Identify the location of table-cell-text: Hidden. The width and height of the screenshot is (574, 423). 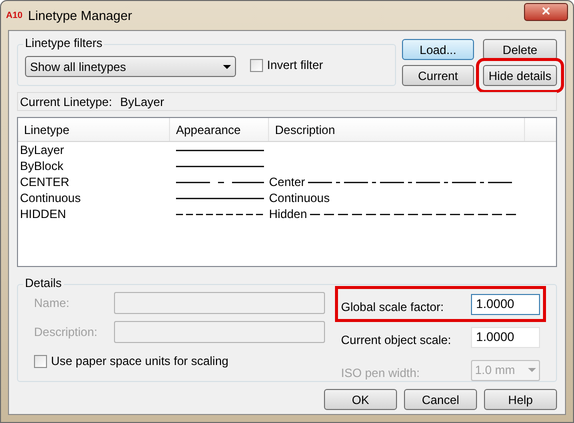
(288, 214).